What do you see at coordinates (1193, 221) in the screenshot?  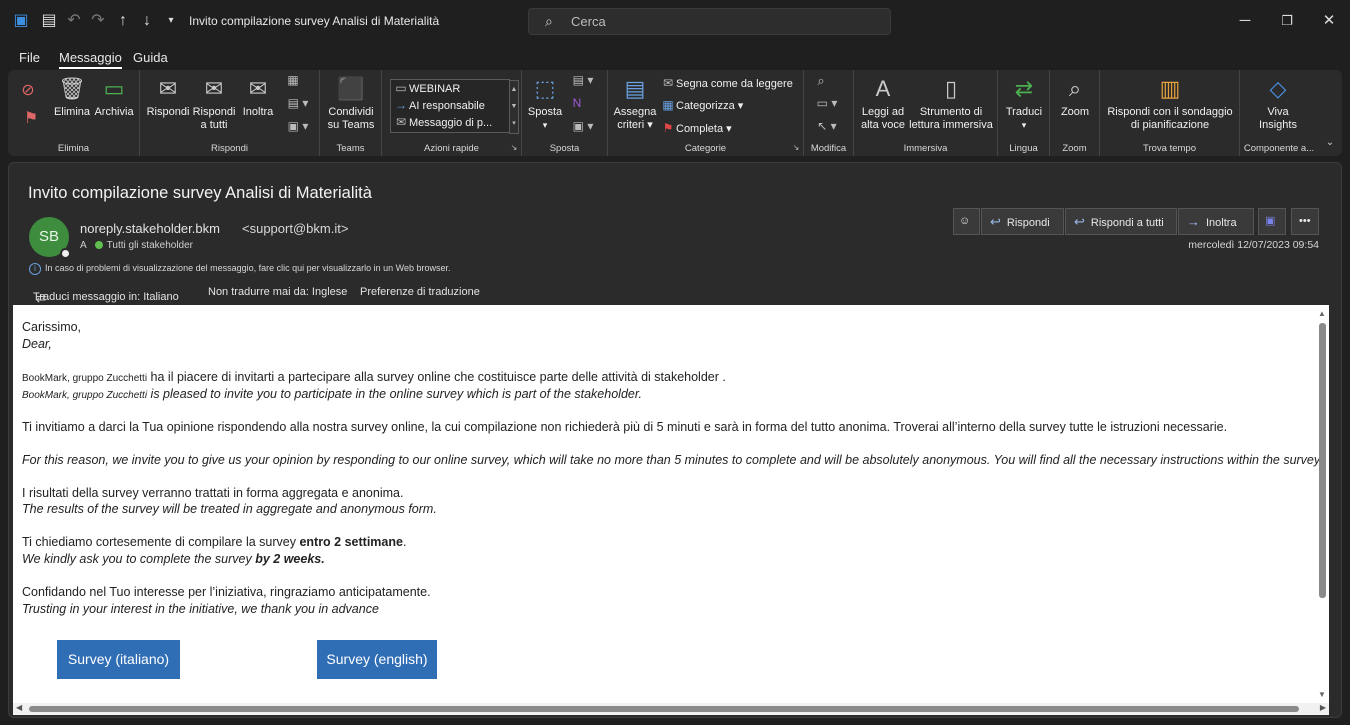 I see `forward-icon: →` at bounding box center [1193, 221].